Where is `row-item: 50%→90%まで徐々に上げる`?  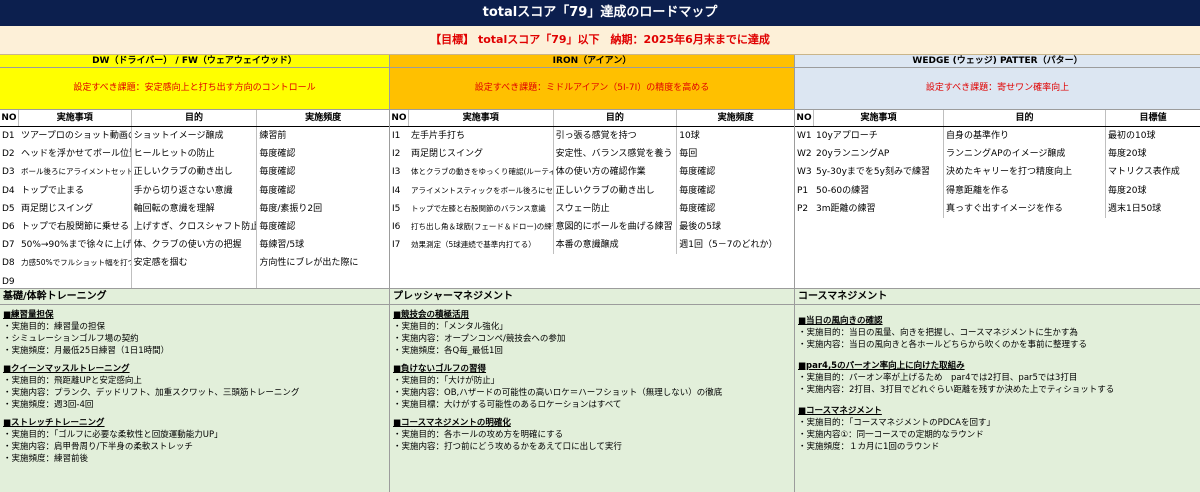 row-item: 50%→90%まで徐々に上げる is located at coordinates (75, 245).